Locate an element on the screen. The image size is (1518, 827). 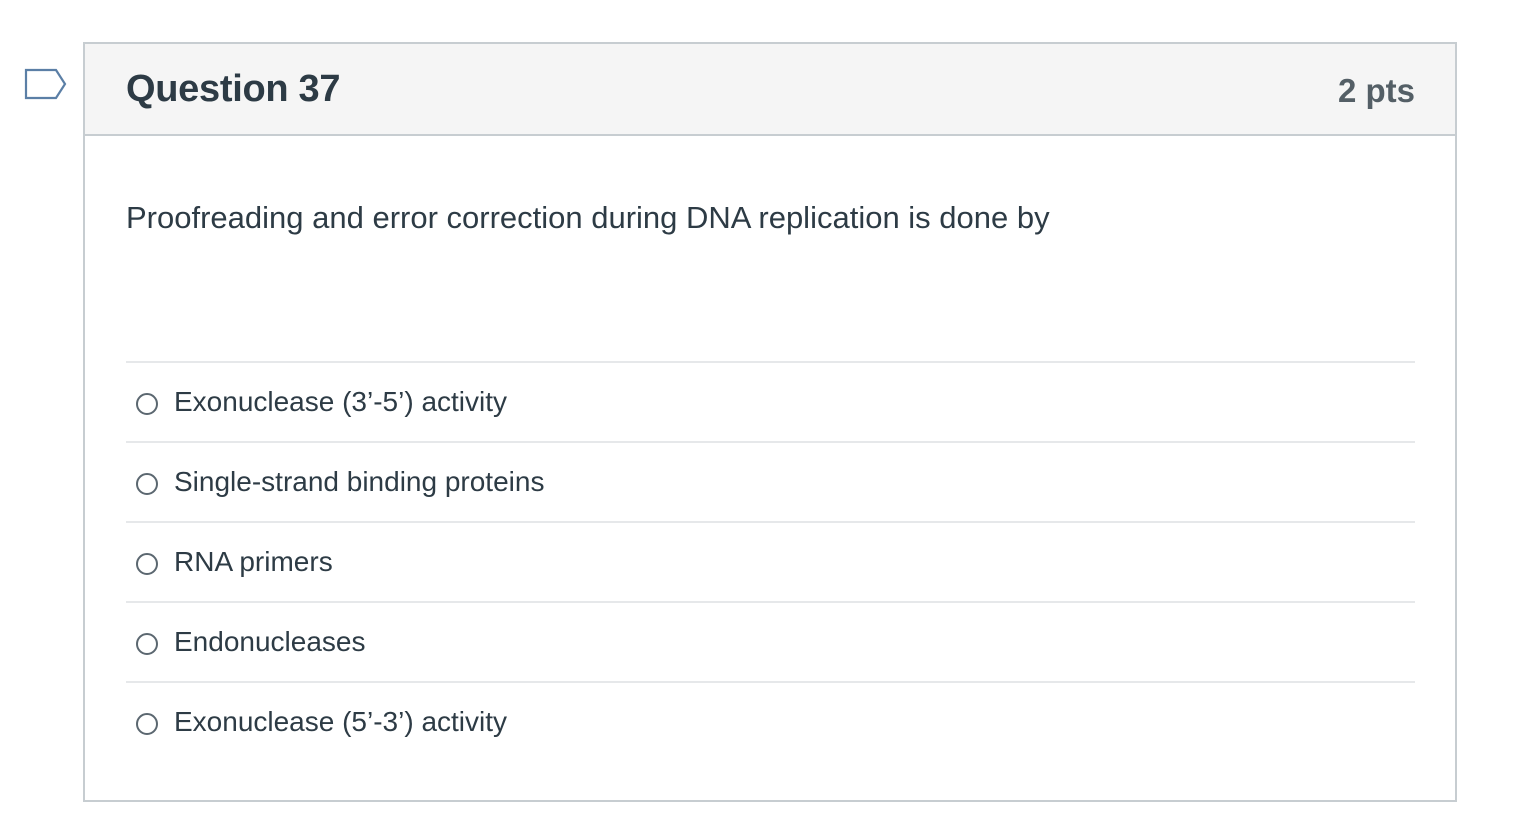
answer-option: RNA primers is located at coordinates (770, 563).